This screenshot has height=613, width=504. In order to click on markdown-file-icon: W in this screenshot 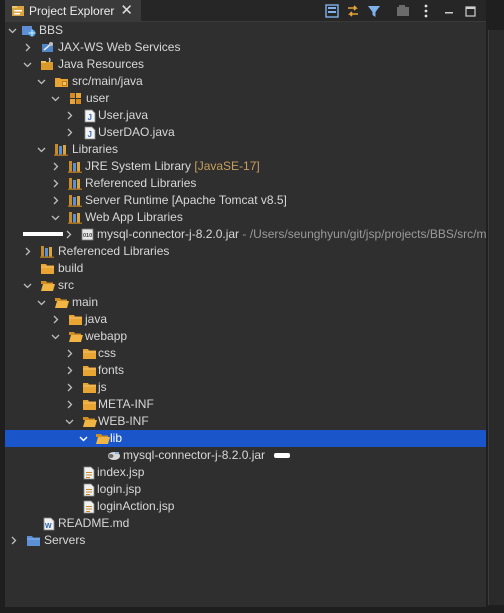, I will do `click(48, 523)`.